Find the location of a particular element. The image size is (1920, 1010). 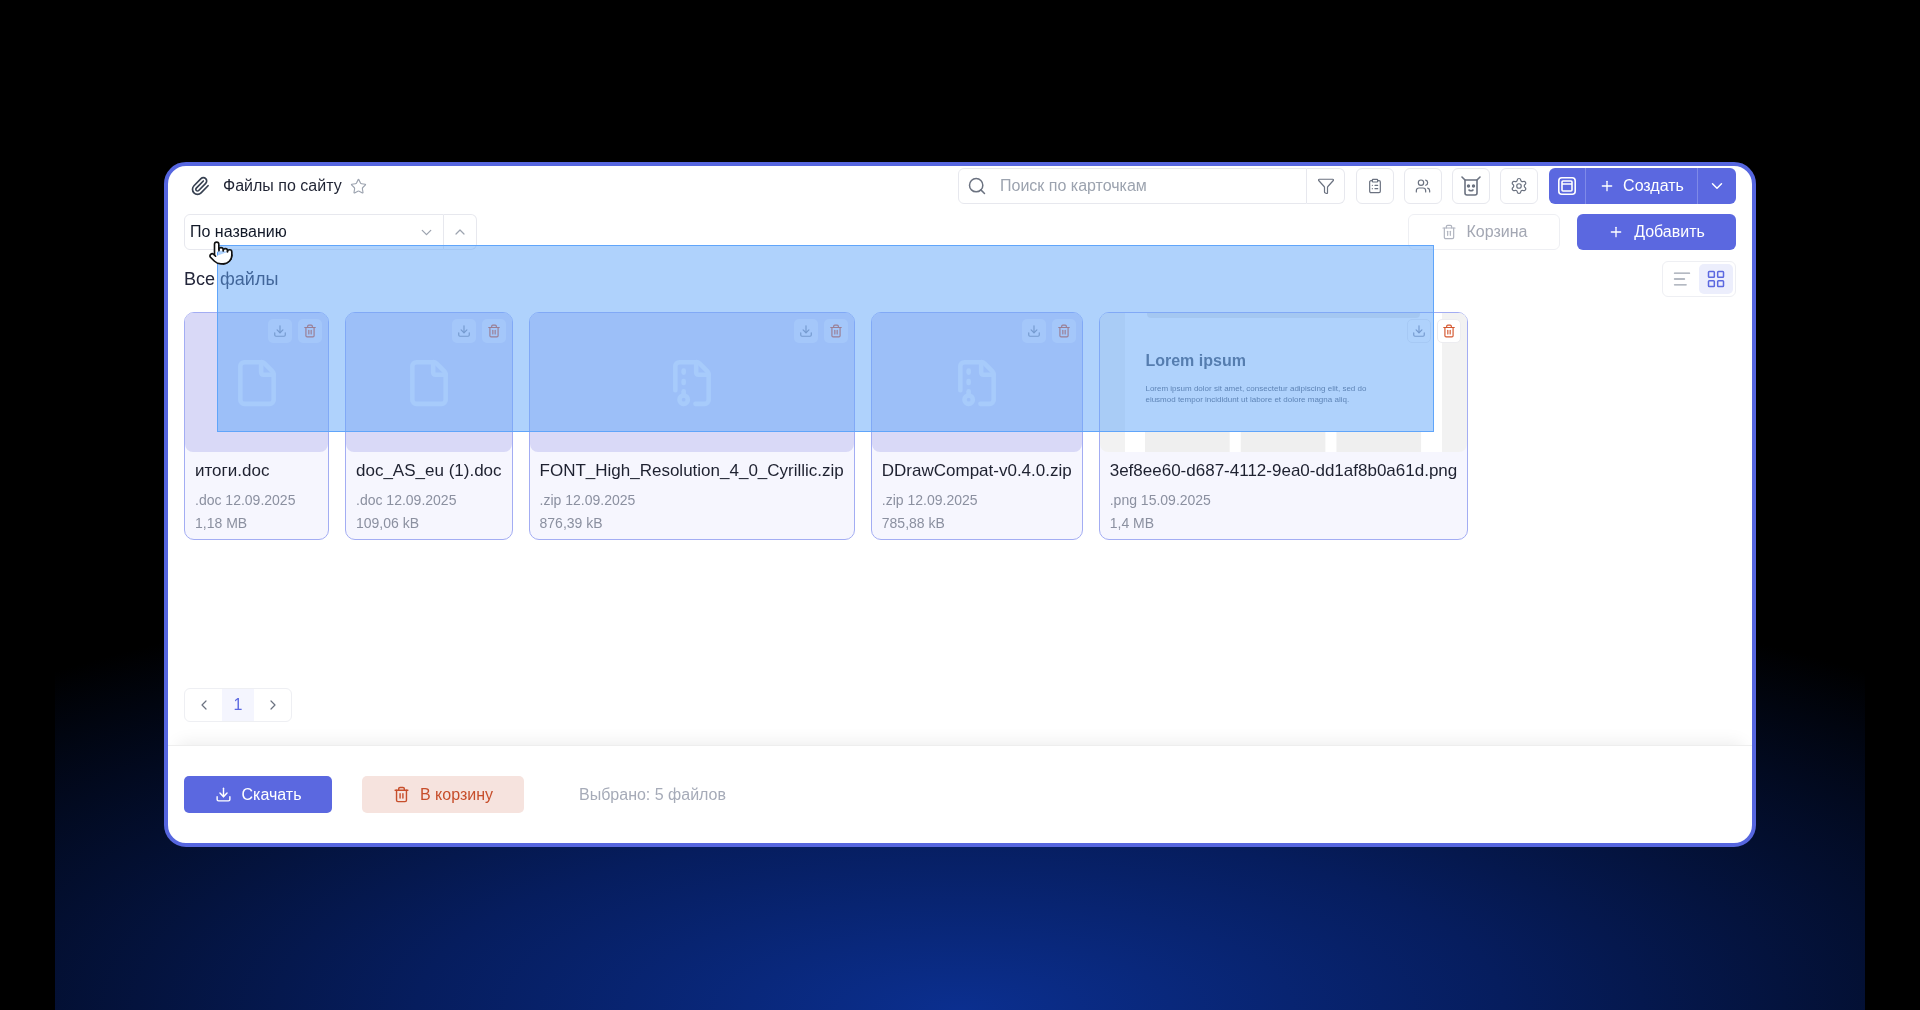

file-card: DDrawCompat-v0.4.0.zip .zip 12.09.2025 785,88 kB is located at coordinates (976, 426).